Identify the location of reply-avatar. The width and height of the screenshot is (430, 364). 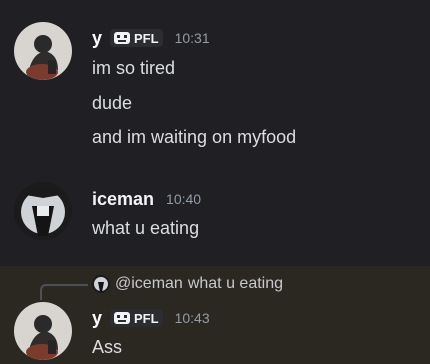
(101, 284).